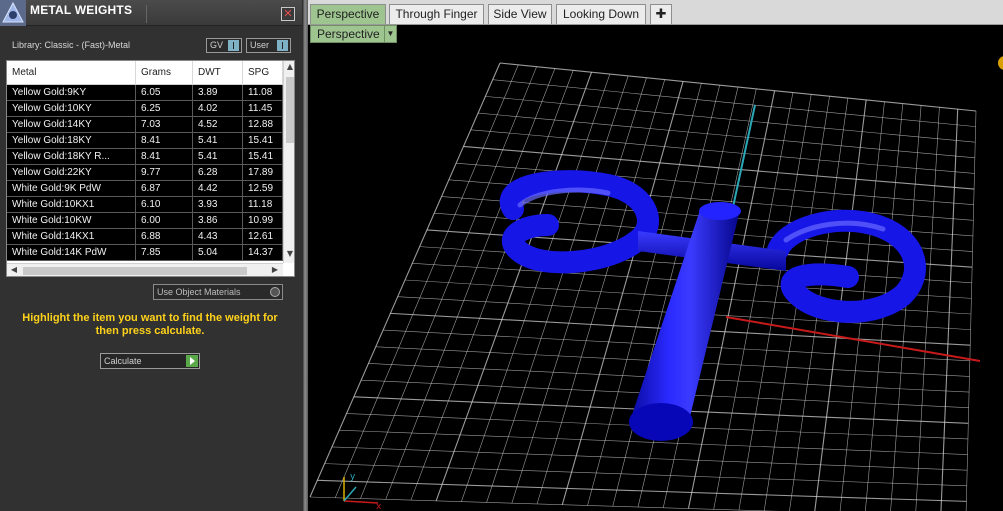  Describe the element at coordinates (275, 292) in the screenshot. I see `radio-icon` at that location.